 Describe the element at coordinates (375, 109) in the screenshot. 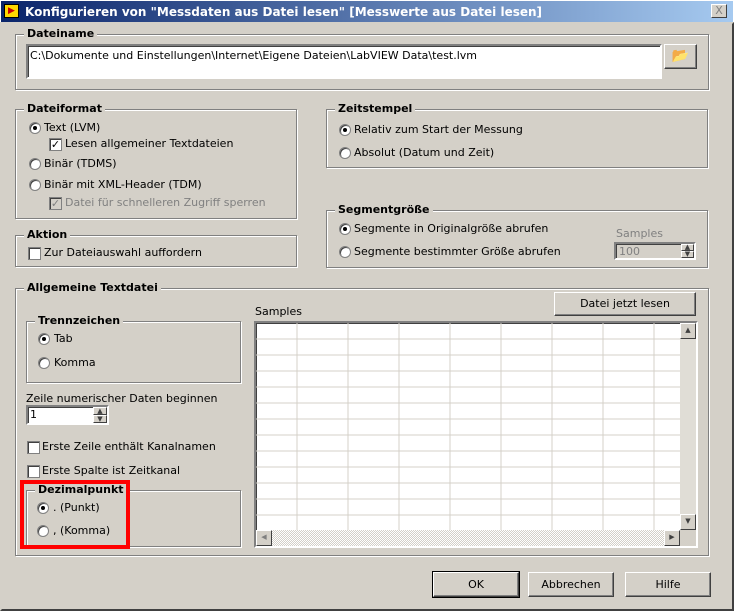

I see `zeitstempel-legend: Zeitstempel` at that location.